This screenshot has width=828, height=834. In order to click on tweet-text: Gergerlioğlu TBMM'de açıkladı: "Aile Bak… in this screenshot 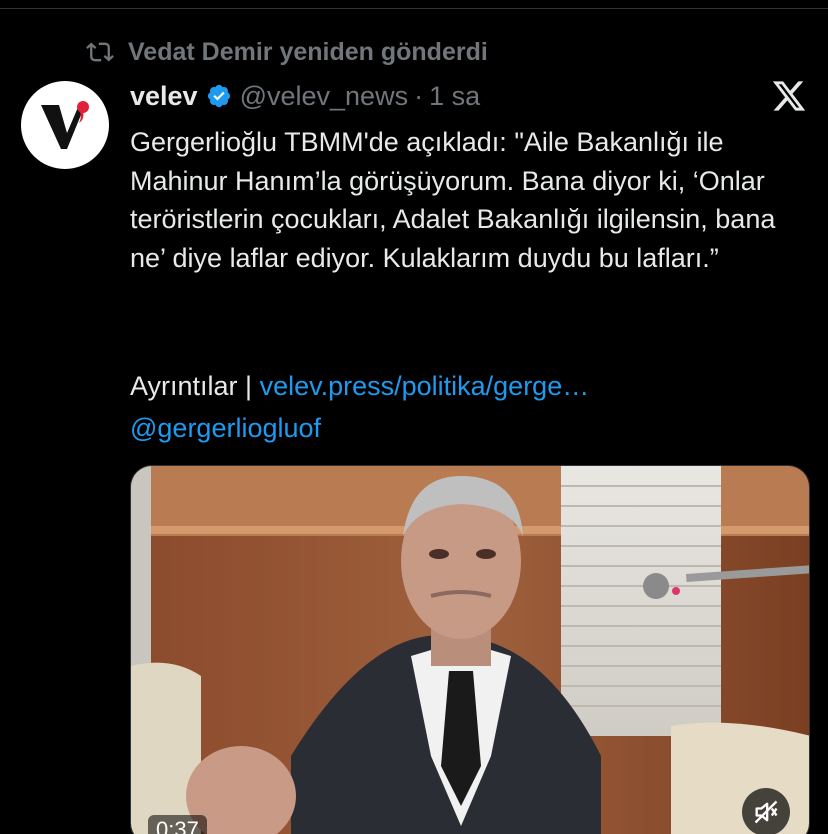, I will do `click(453, 200)`.